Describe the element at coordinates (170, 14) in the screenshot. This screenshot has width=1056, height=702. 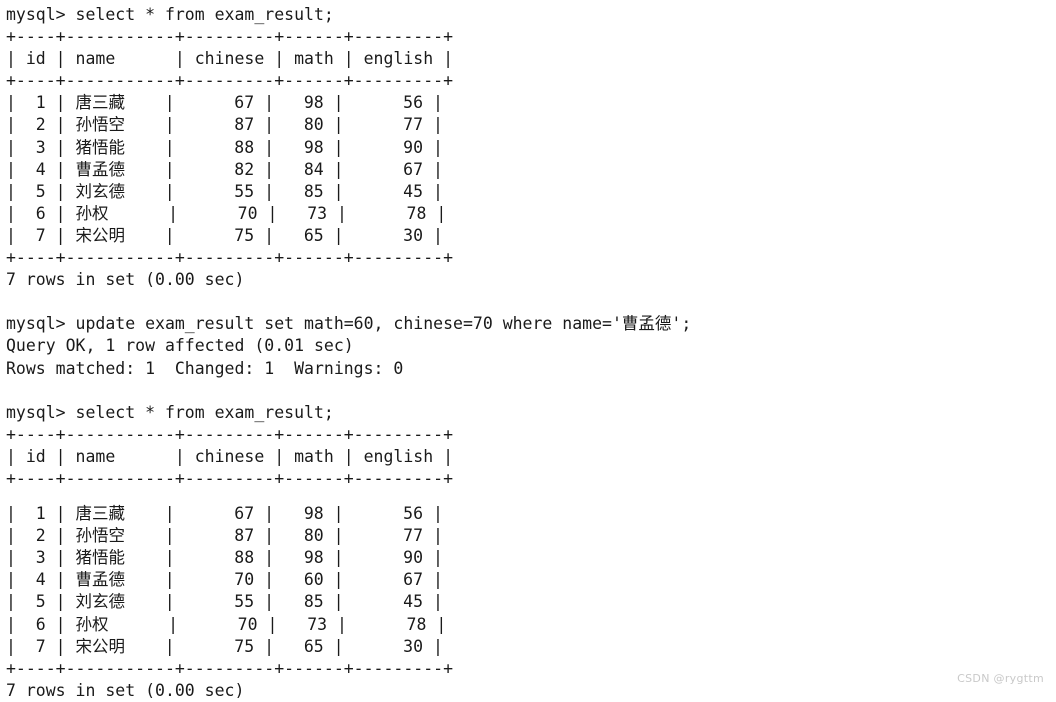
I see `command-line-select-1: mysql> select * from exam_result;` at that location.